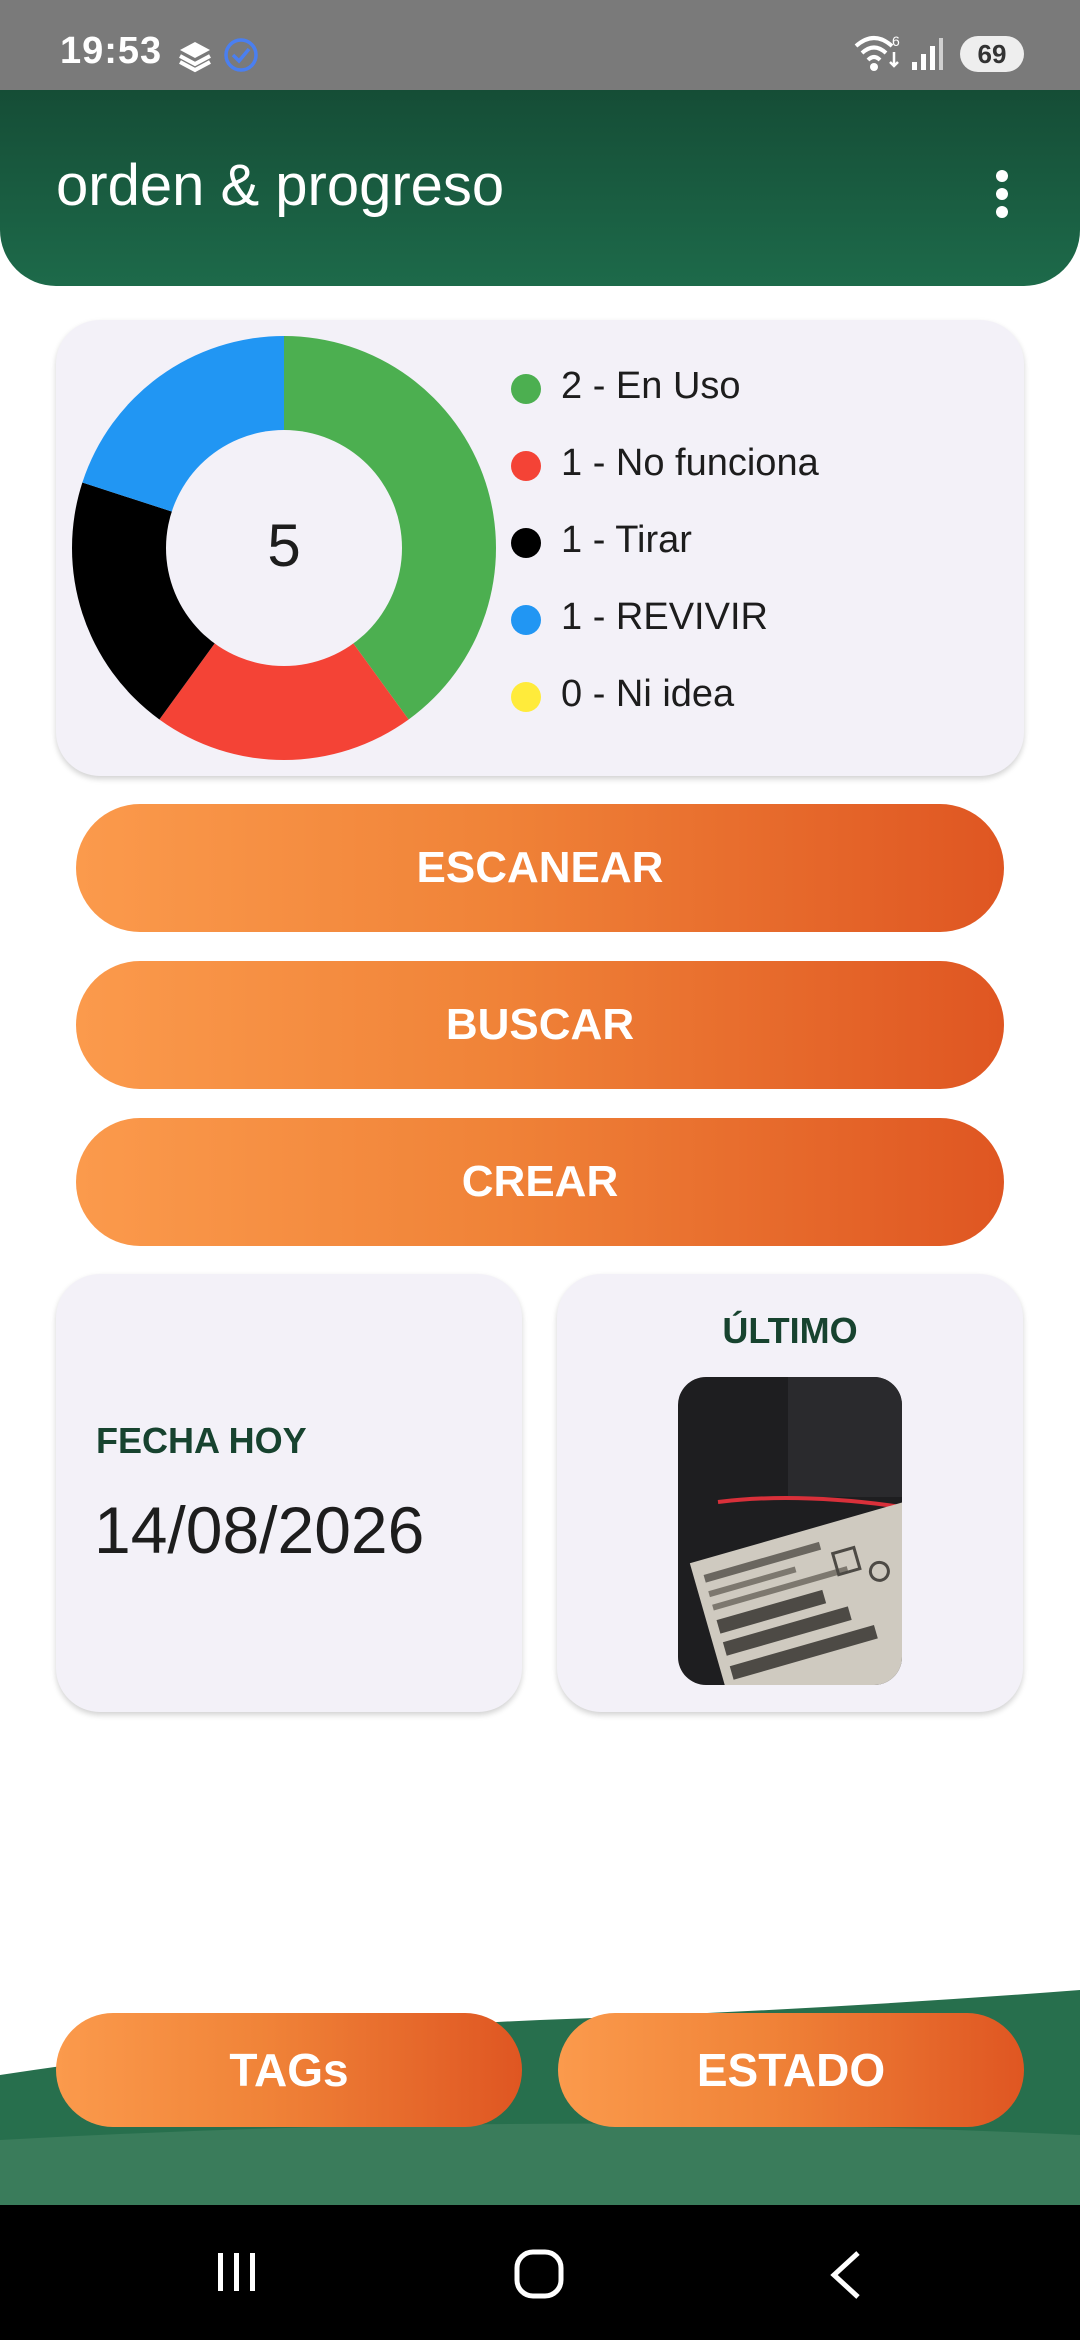  Describe the element at coordinates (877, 52) in the screenshot. I see `wifi-icon: 6` at that location.